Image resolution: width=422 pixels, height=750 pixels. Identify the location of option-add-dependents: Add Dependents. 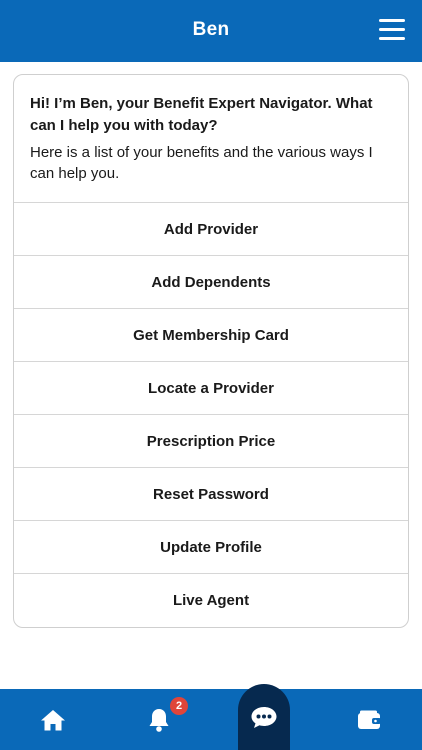
(211, 282).